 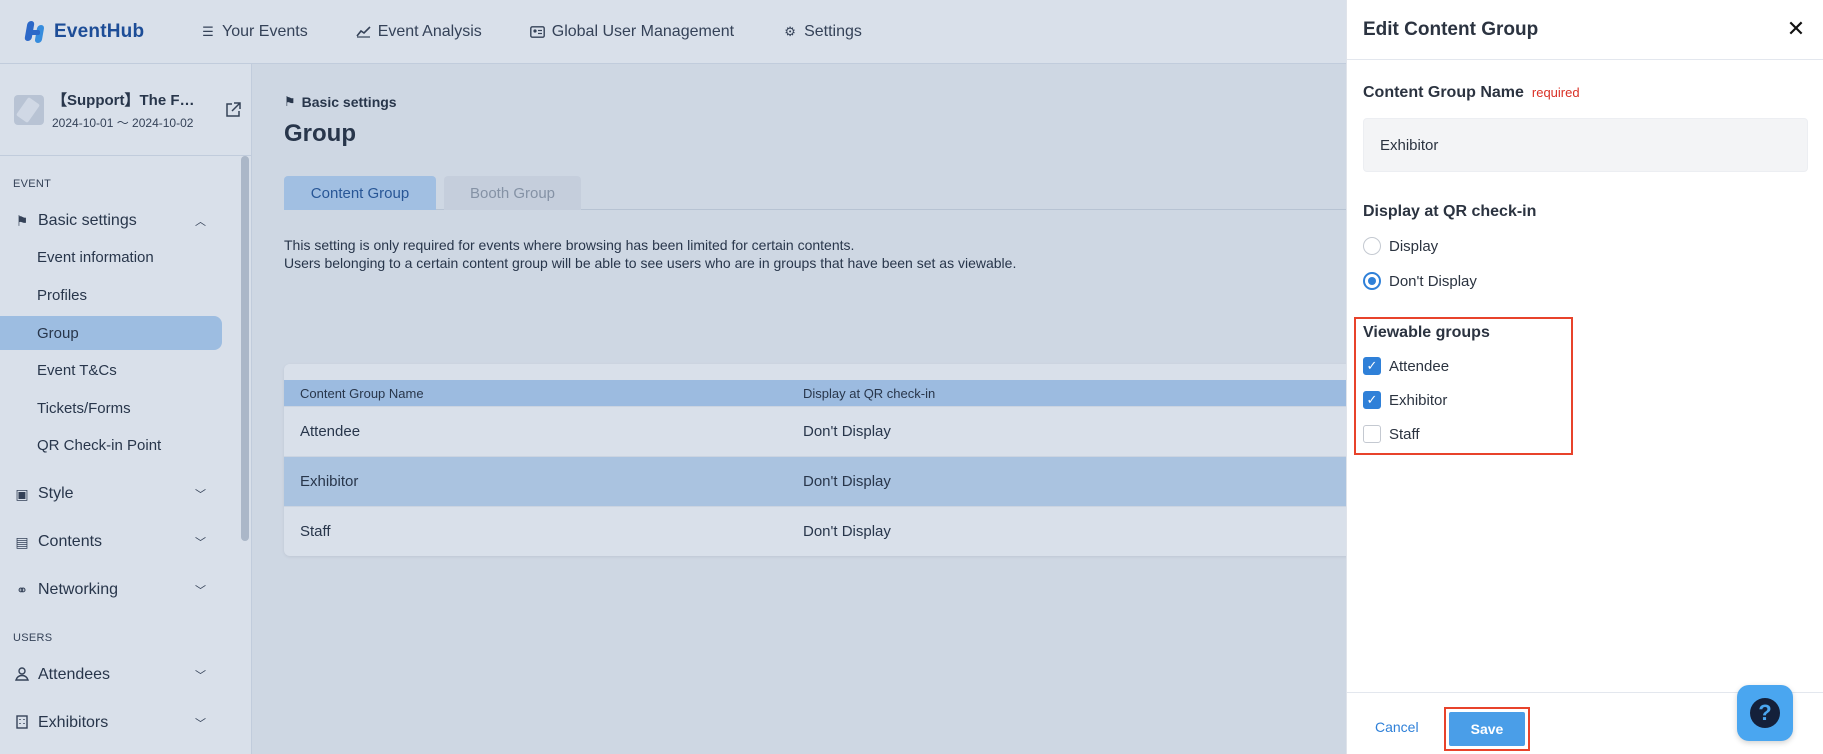 What do you see at coordinates (1404, 434) in the screenshot?
I see `checkbox-label: Staff` at bounding box center [1404, 434].